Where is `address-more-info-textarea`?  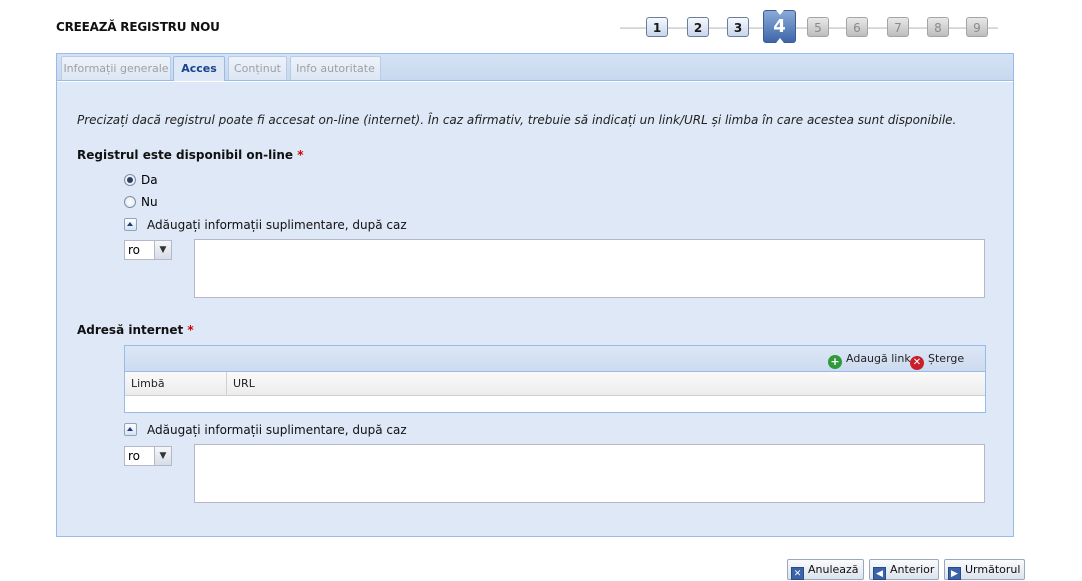
address-more-info-textarea is located at coordinates (589, 473).